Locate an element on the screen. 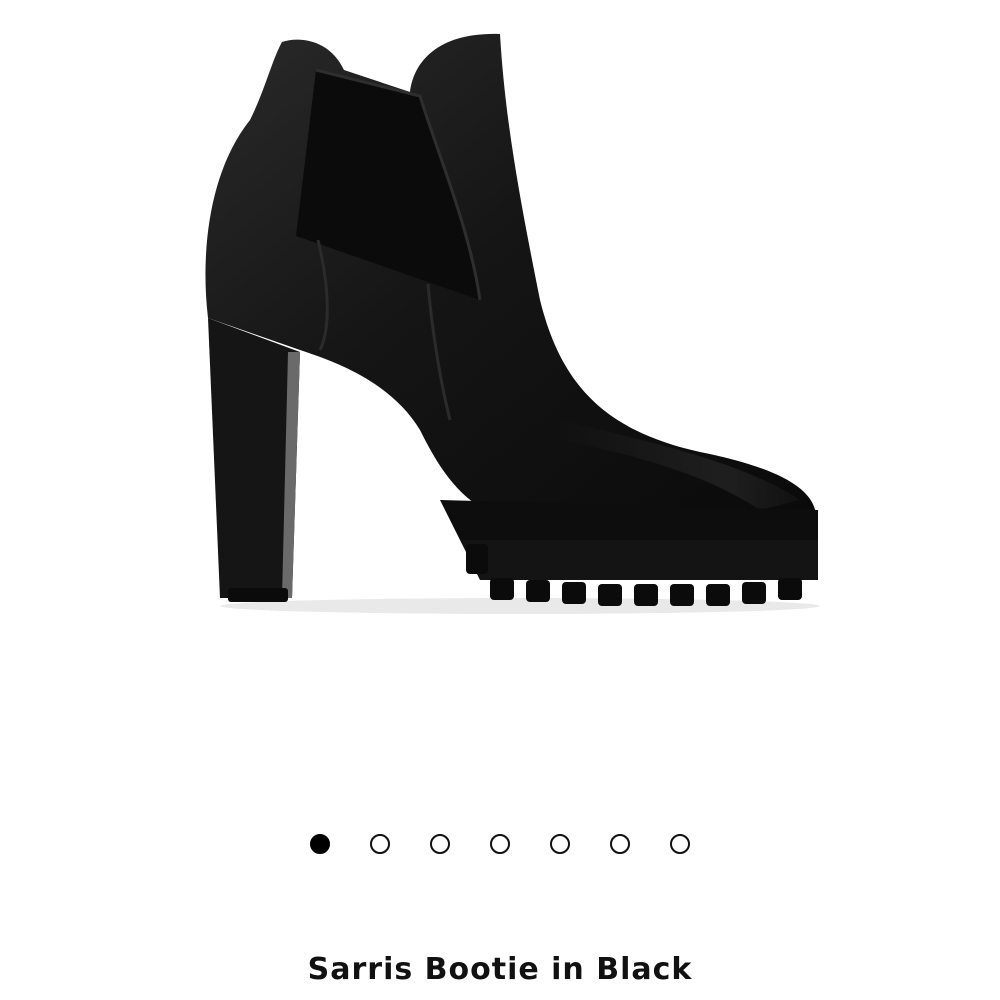 The width and height of the screenshot is (1000, 1000). product-title: Sarris Bootie in Black is located at coordinates (500, 969).